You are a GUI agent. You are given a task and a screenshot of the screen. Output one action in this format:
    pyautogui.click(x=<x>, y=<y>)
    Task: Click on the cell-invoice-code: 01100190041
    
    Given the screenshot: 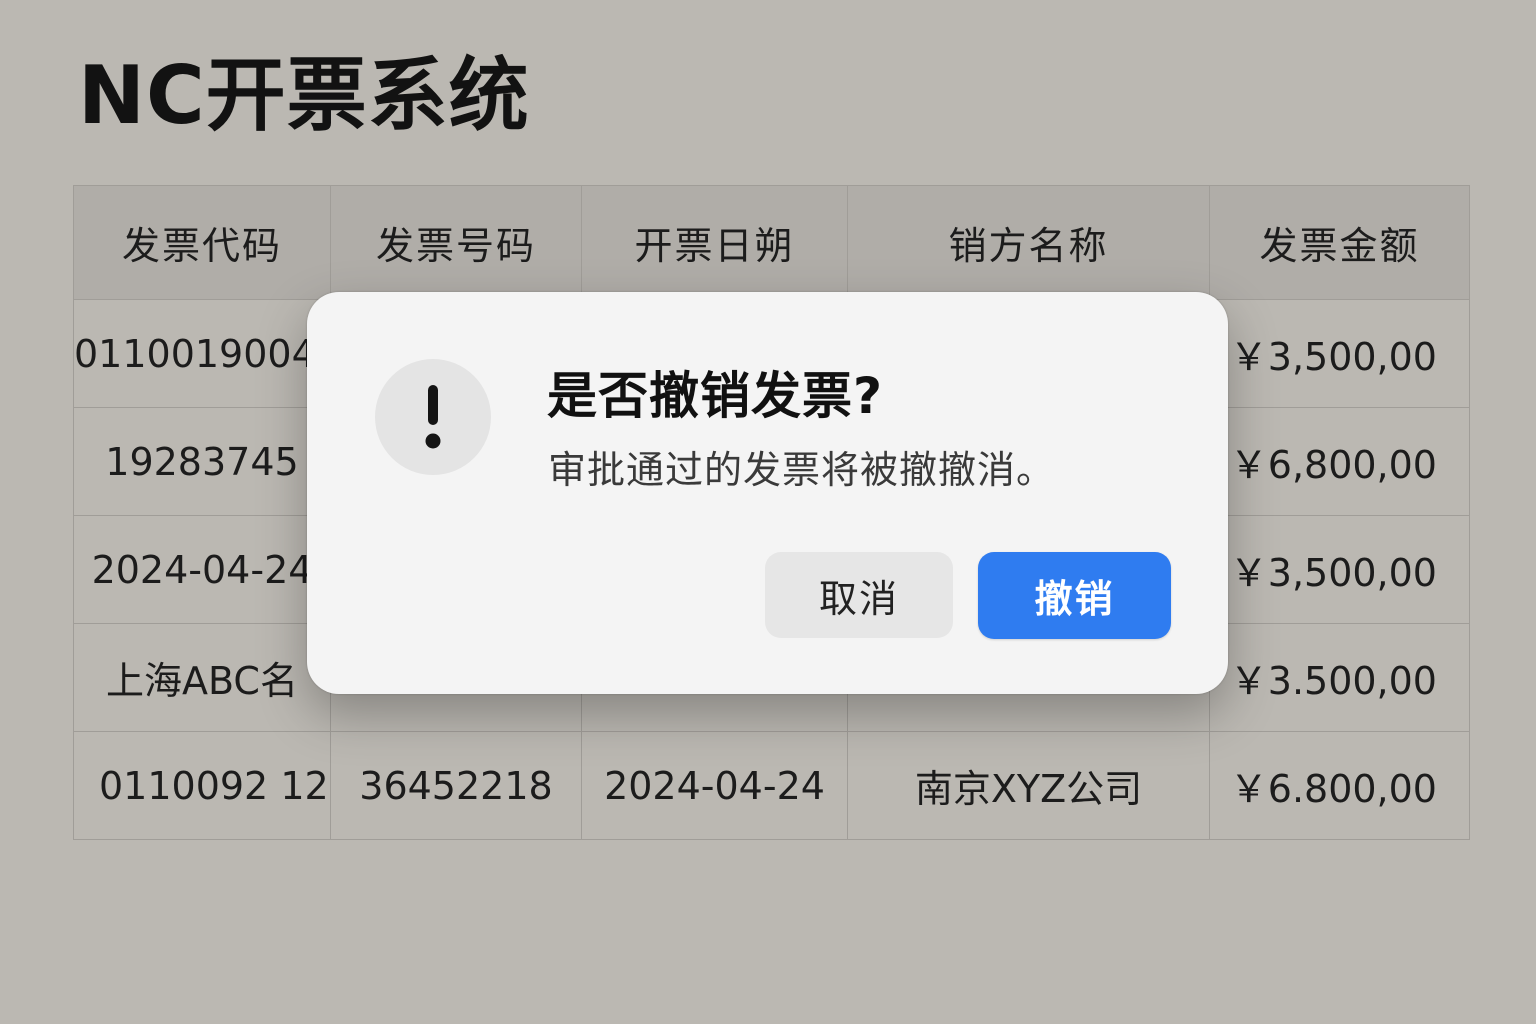 What is the action you would take?
    pyautogui.click(x=202, y=353)
    